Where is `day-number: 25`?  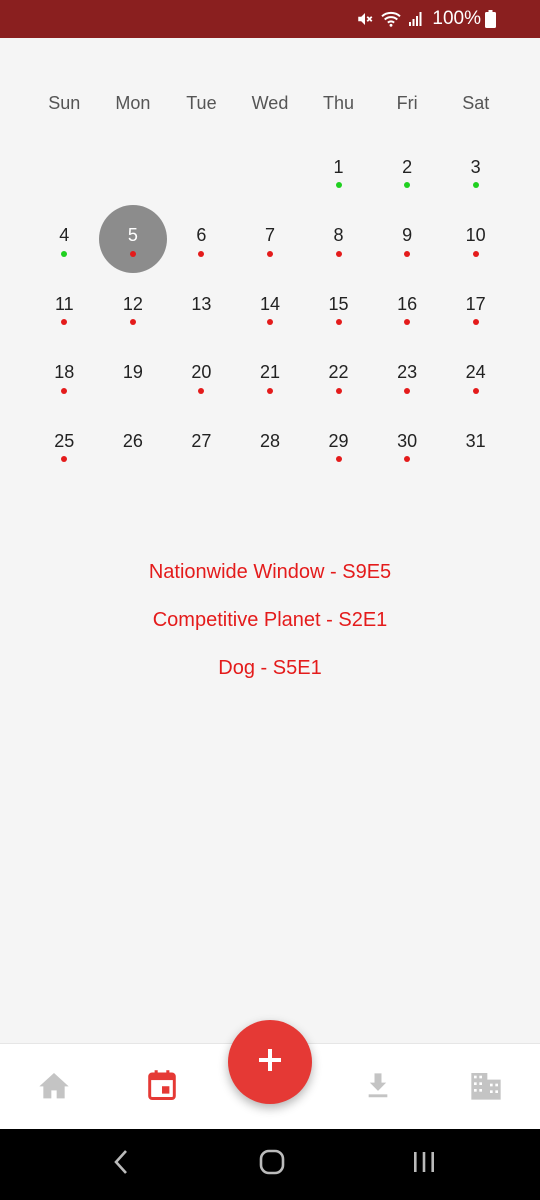
day-number: 25 is located at coordinates (64, 440).